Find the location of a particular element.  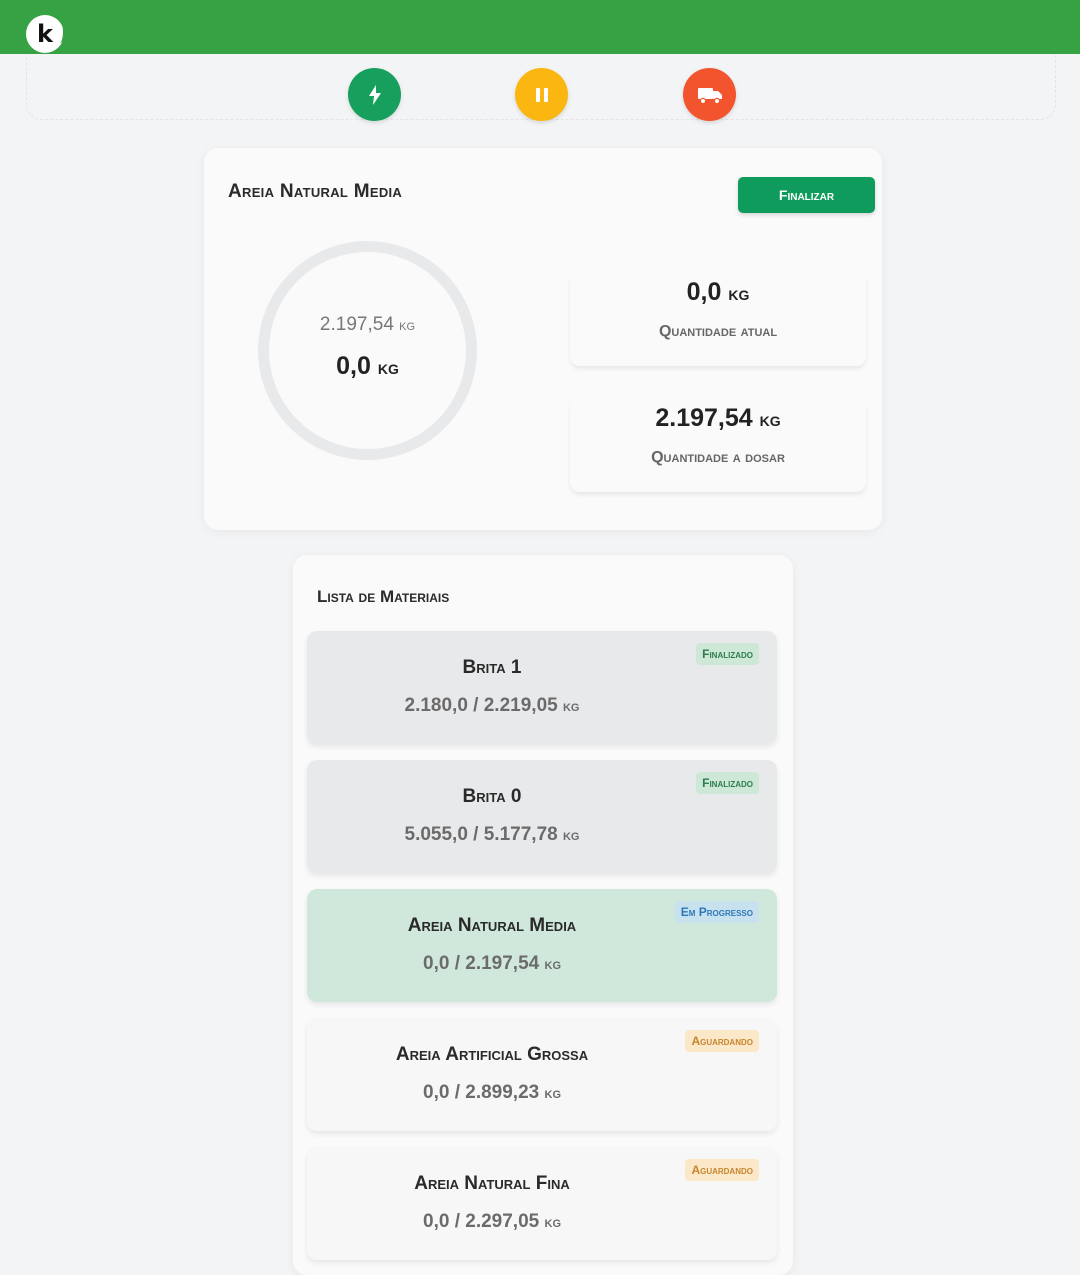

lightning-icon is located at coordinates (374, 94).